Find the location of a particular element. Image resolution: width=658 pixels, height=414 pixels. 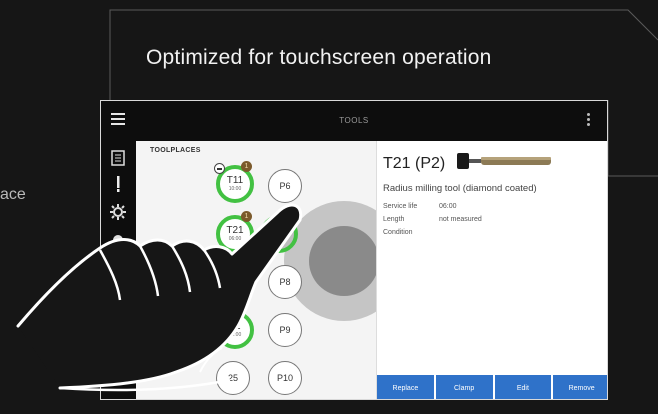

place-p6: P6 is located at coordinates (285, 186).